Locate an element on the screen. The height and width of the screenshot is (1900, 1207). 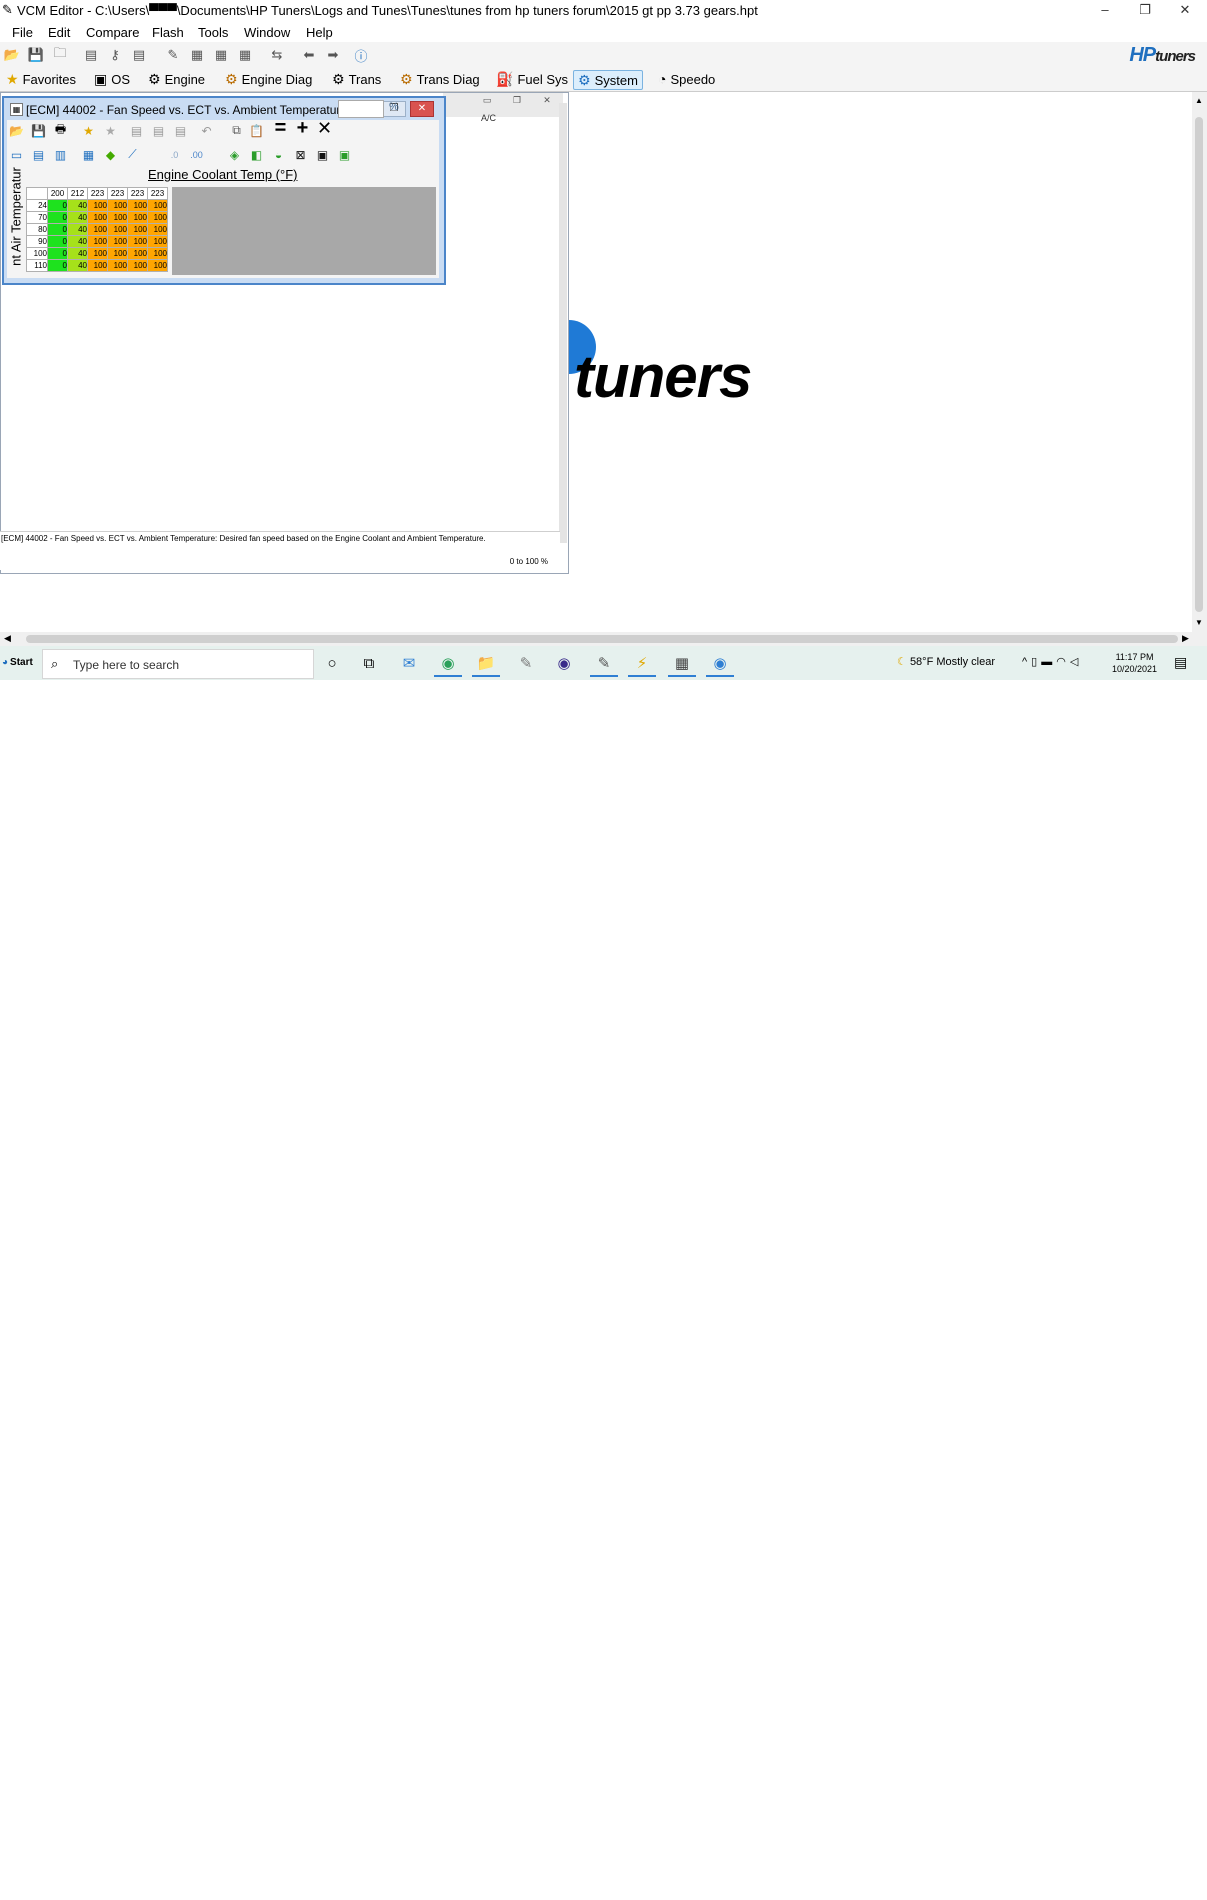
network-icon: ▯ is located at coordinates (1036, 662).